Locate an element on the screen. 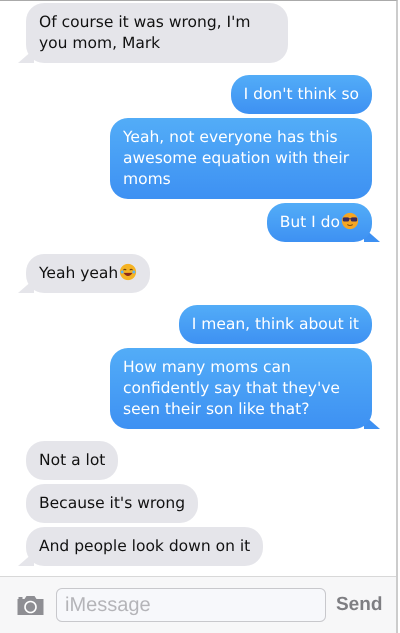 Image resolution: width=400 pixels, height=633 pixels. message-bubble: And people look down on it is located at coordinates (141, 546).